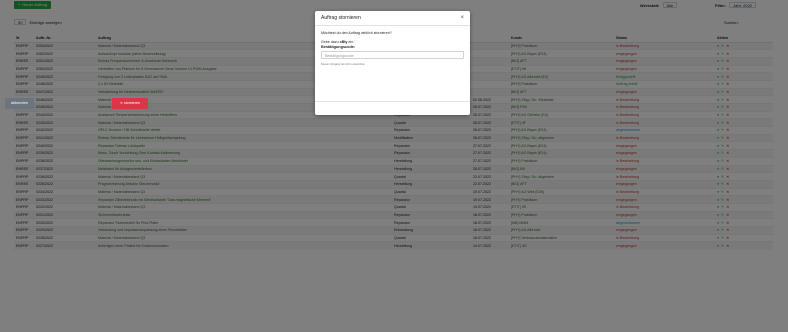 The image size is (788, 332). I want to click on close-icon: ×, so click(462, 18).